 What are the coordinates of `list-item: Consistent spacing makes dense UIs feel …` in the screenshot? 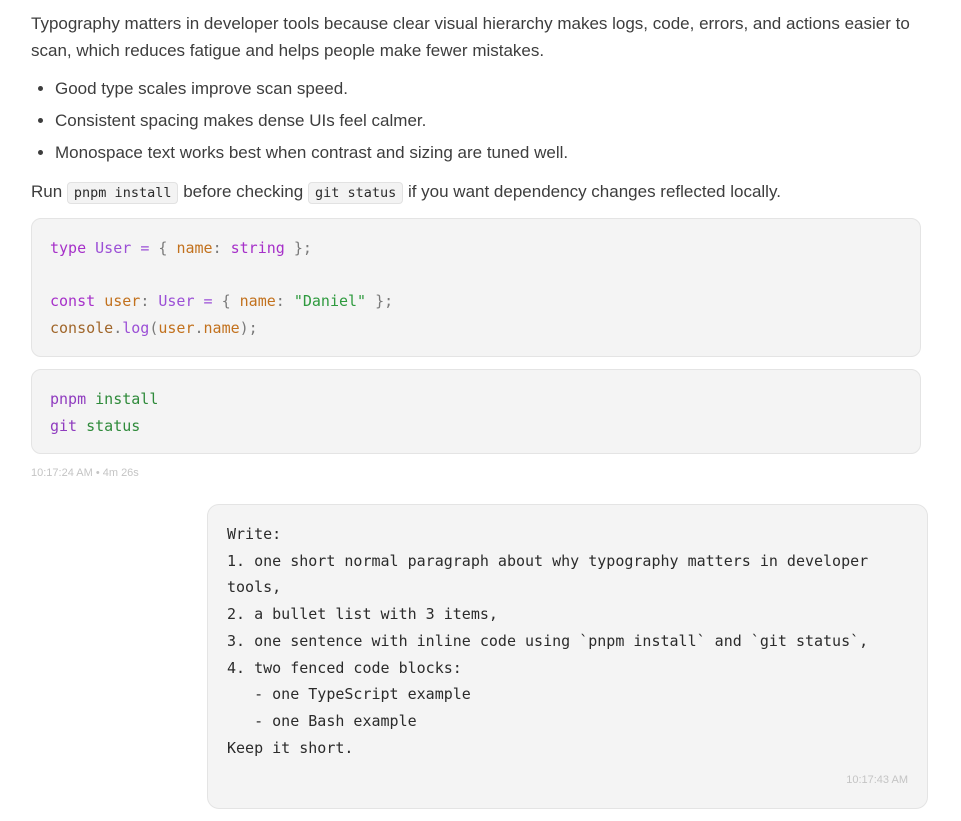 It's located at (299, 125).